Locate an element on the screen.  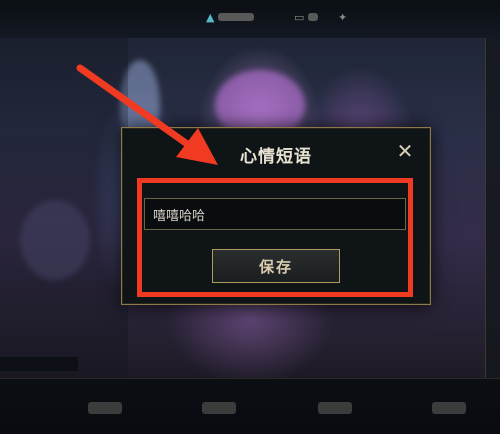
dialog-title: 心情短语 is located at coordinates (276, 157).